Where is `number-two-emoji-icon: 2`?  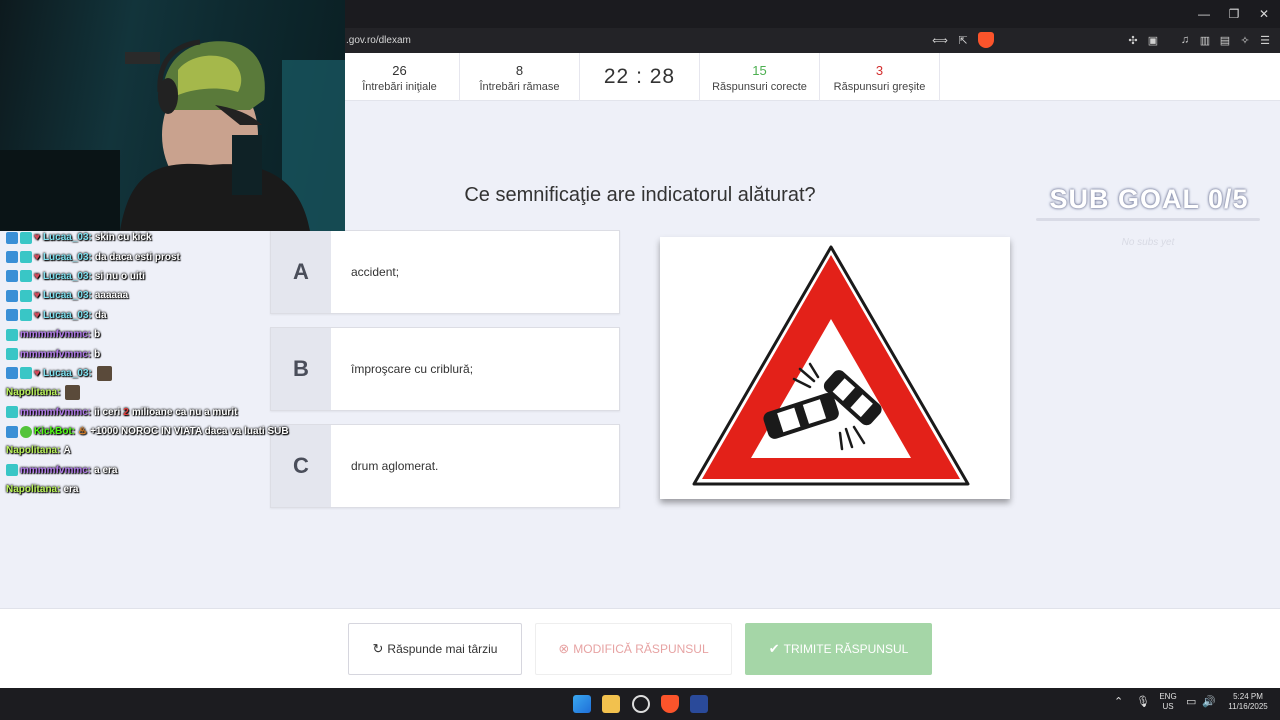
number-two-emoji-icon: 2 is located at coordinates (126, 412).